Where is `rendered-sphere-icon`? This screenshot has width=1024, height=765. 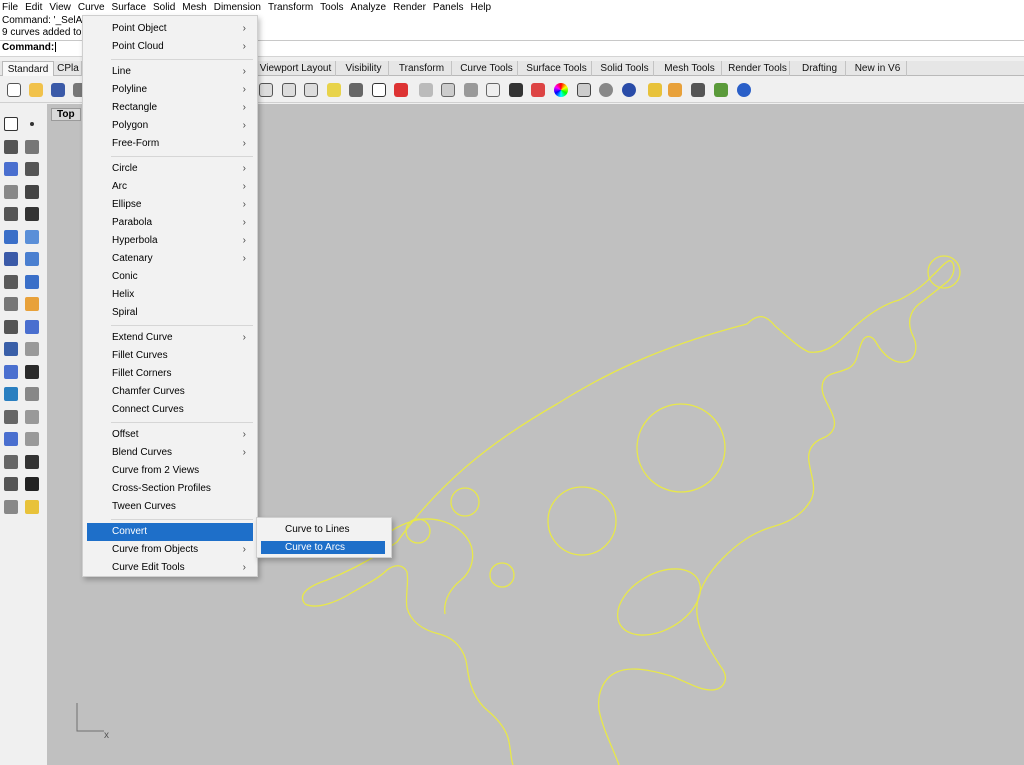
rendered-sphere-icon is located at coordinates (628, 89).